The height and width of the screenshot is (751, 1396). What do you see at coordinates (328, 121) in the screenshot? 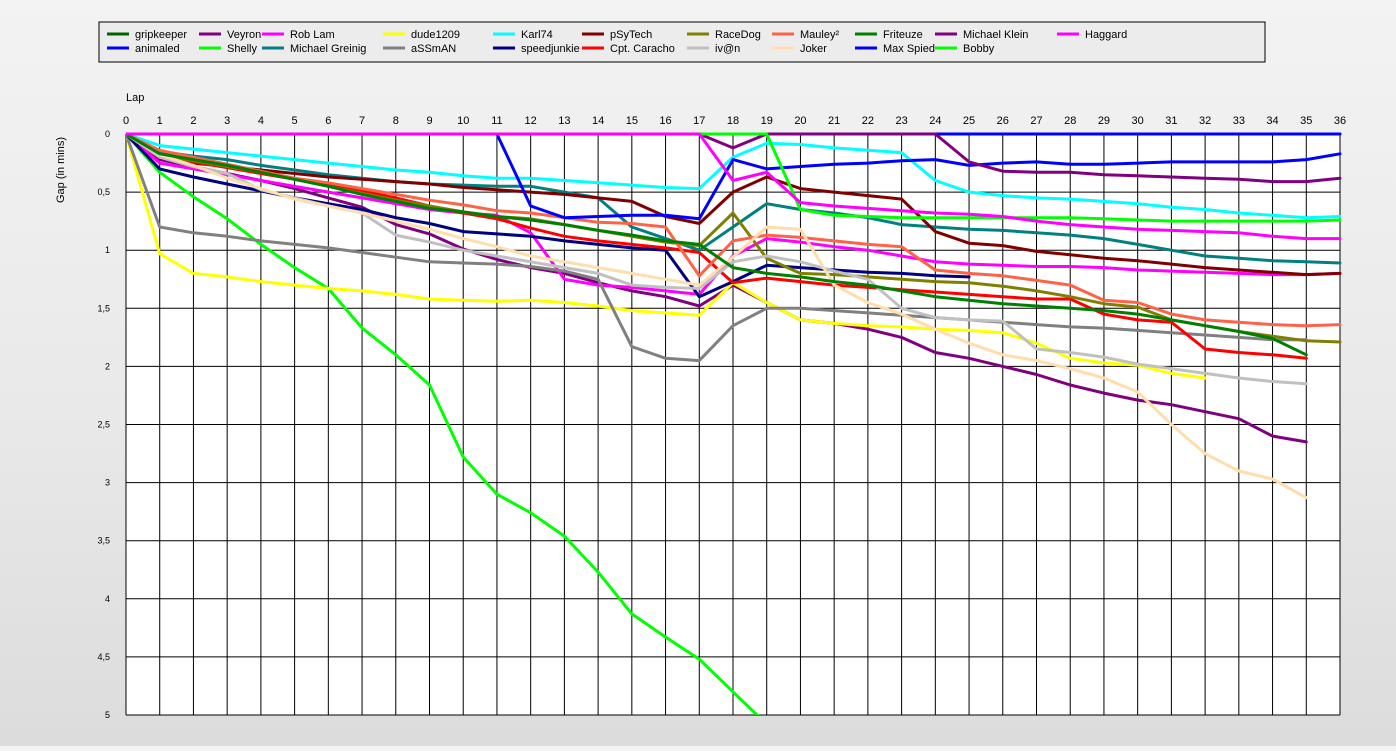
I see `x-tick-label: 6` at bounding box center [328, 121].